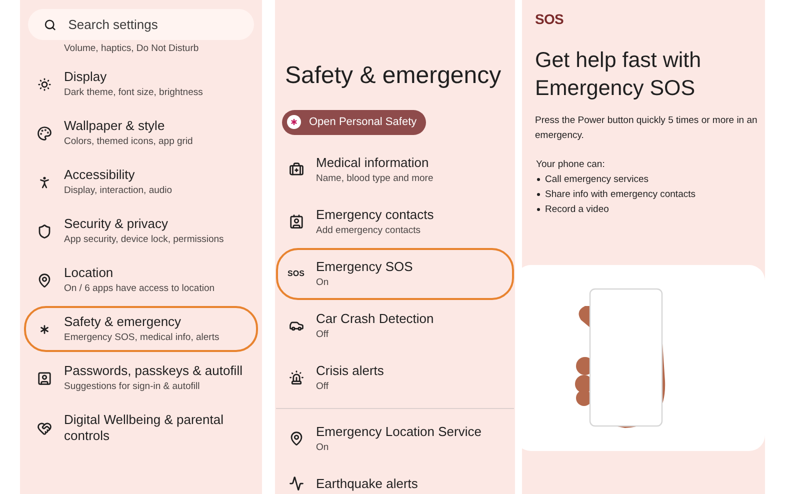 The height and width of the screenshot is (494, 800). Describe the element at coordinates (44, 378) in the screenshot. I see `id-card-icon` at that location.